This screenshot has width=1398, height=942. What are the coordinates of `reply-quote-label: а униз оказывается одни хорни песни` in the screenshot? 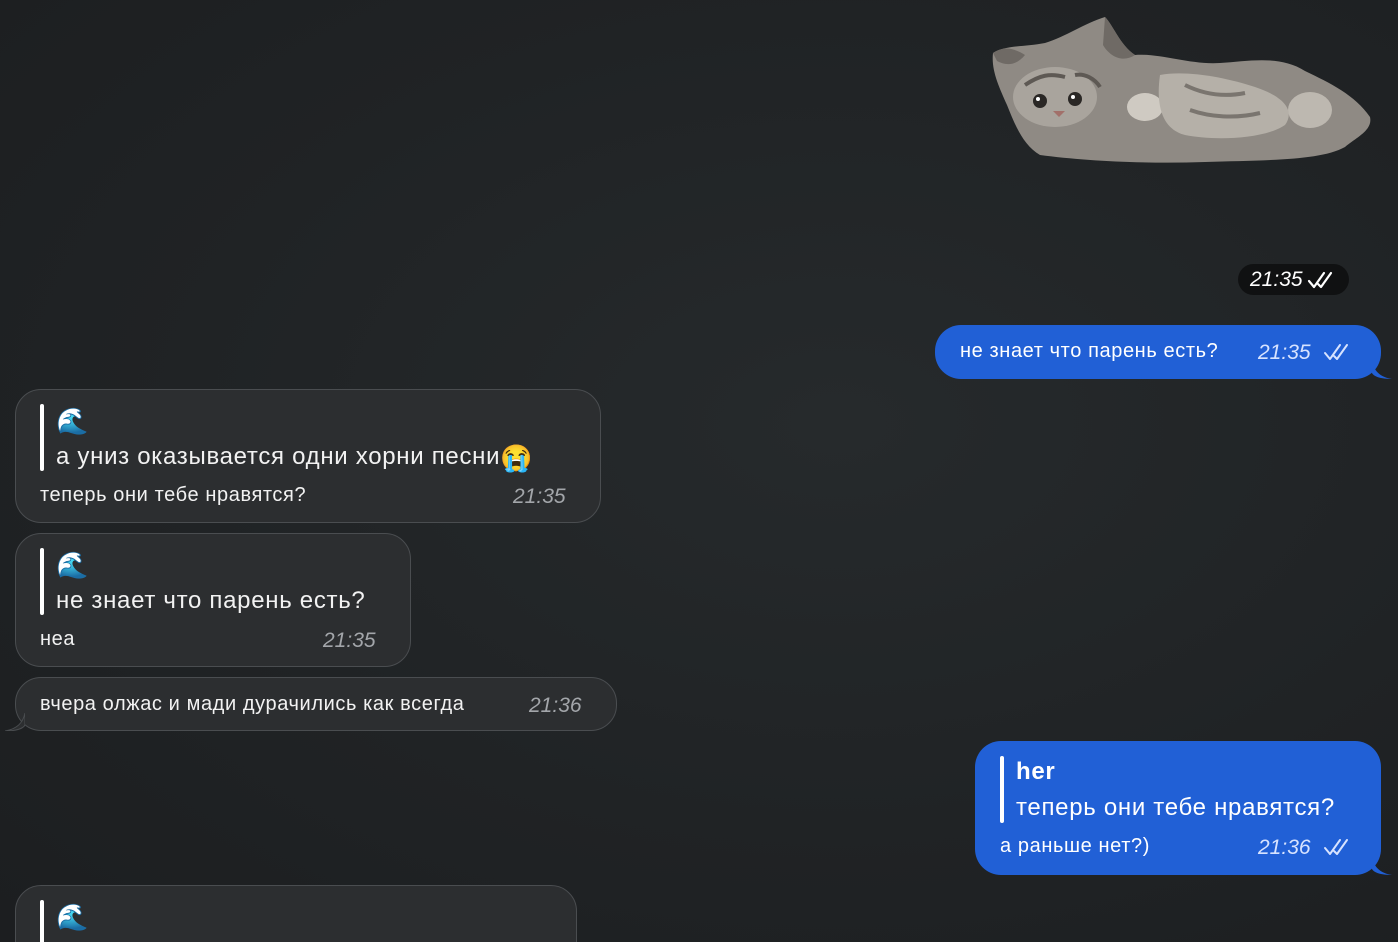 It's located at (278, 456).